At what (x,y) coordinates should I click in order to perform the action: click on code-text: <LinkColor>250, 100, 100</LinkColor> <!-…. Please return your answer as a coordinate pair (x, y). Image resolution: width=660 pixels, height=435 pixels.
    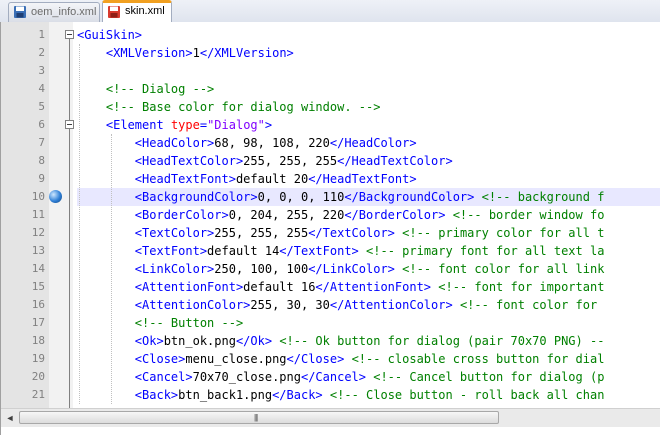
    Looking at the image, I should click on (368, 269).